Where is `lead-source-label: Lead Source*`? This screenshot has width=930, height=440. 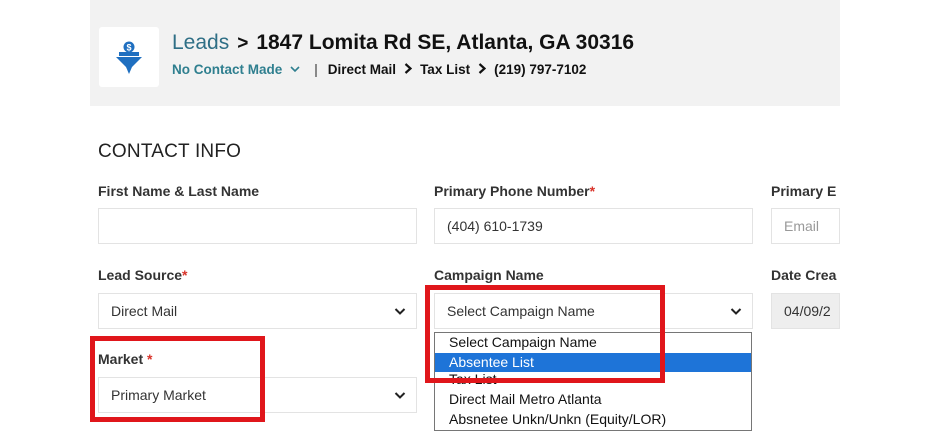 lead-source-label: Lead Source* is located at coordinates (143, 275).